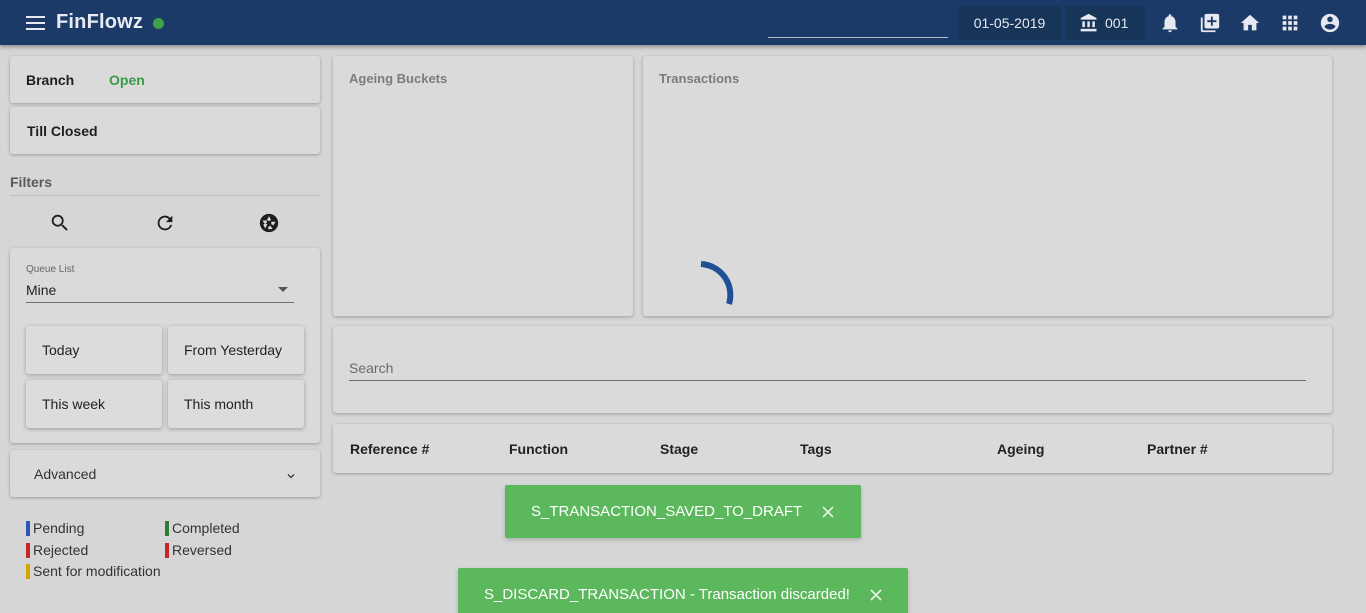  Describe the element at coordinates (165, 130) in the screenshot. I see `till-status-card: Till Closed` at that location.